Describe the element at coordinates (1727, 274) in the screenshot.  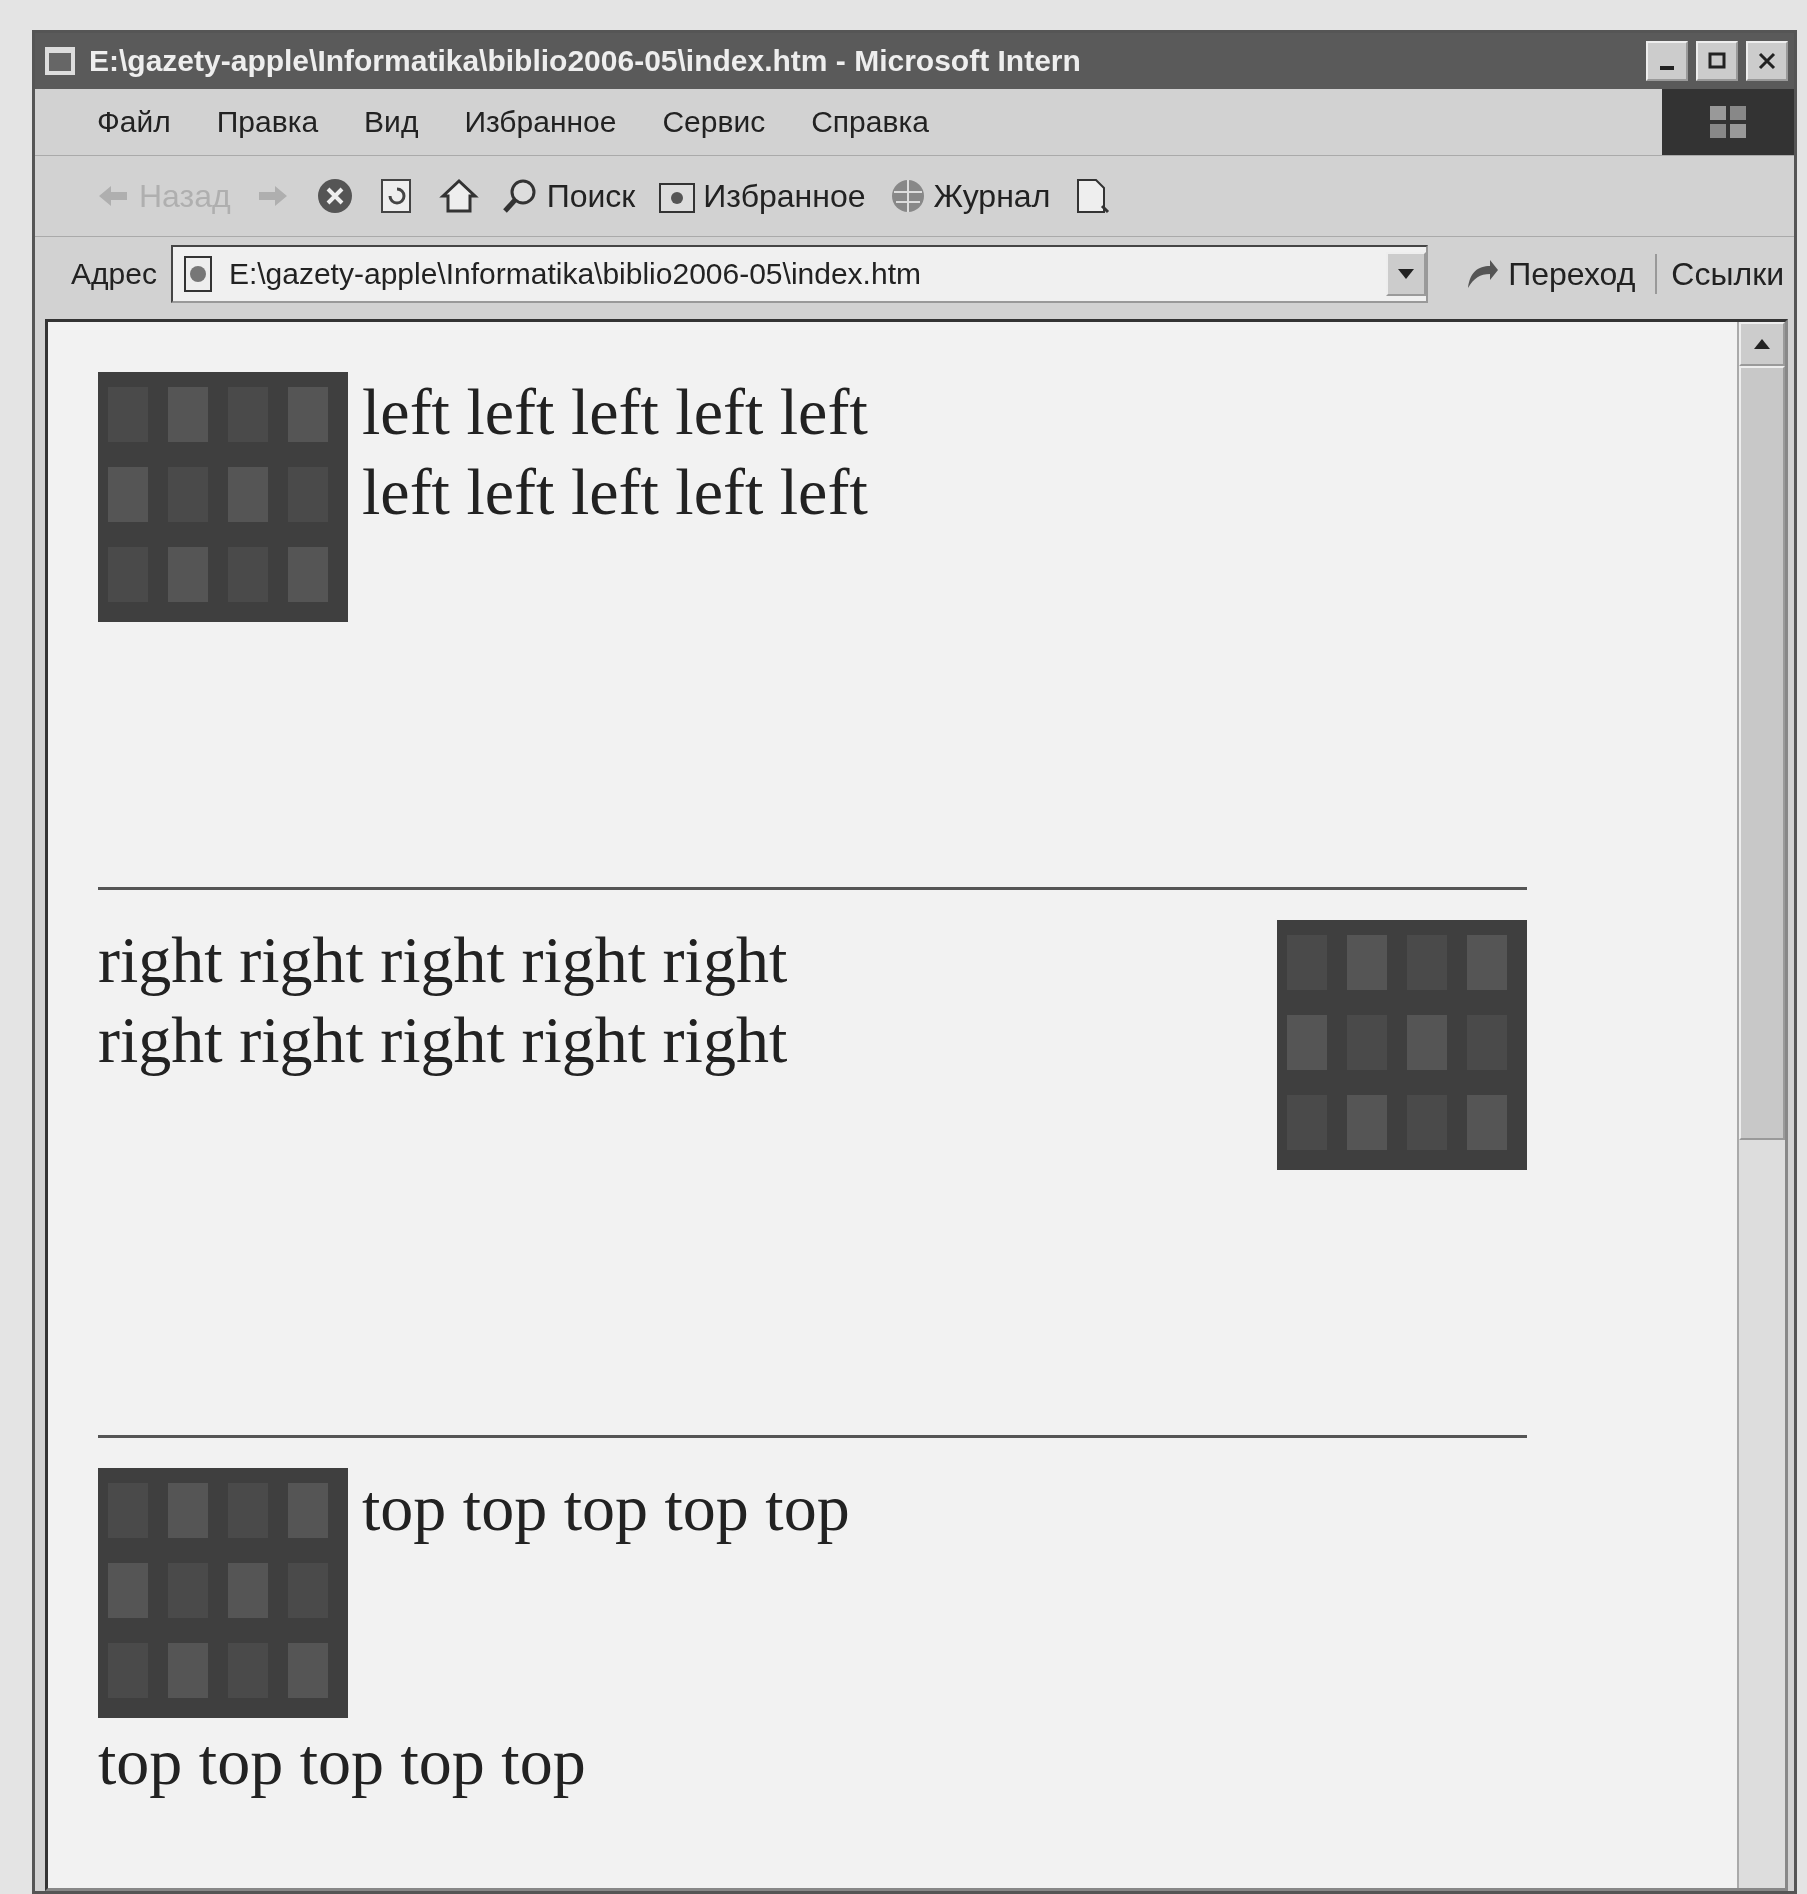
I see `links-button: Ссылки` at that location.